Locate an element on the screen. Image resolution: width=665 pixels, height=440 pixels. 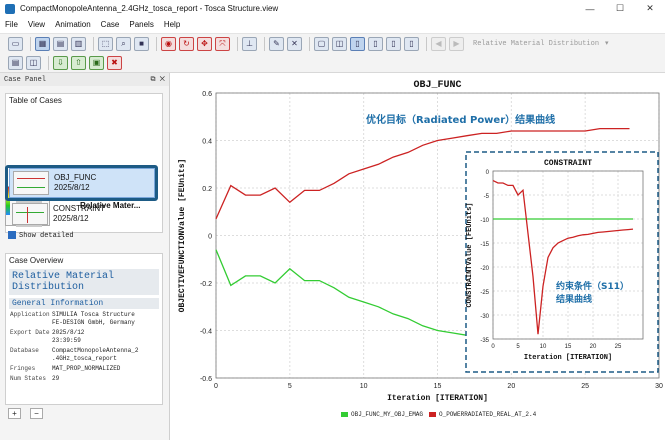
clear-icon: ✕ is located at coordinates (294, 43).